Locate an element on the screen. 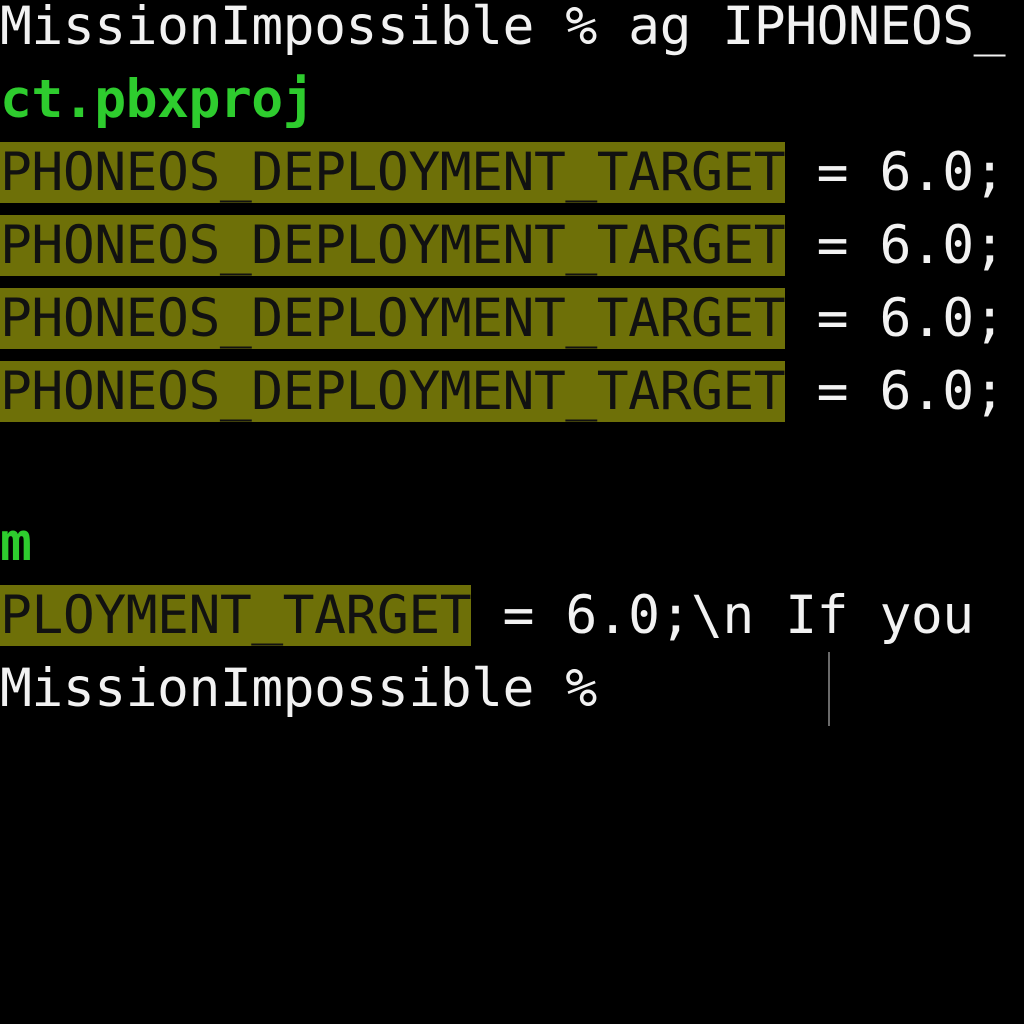 The height and width of the screenshot is (1024, 1024). final-prompt-line: MissionImpossible % is located at coordinates (298, 689).